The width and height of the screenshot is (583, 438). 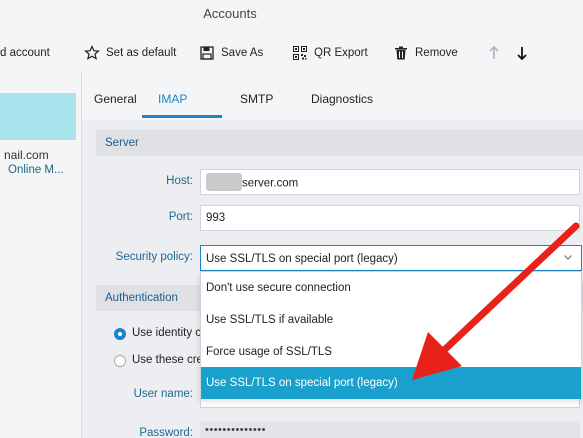 What do you see at coordinates (122, 143) in the screenshot?
I see `server-section-title: Server` at bounding box center [122, 143].